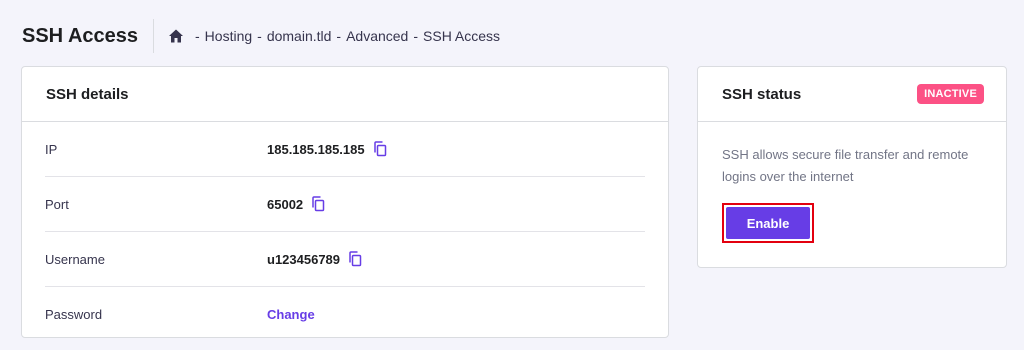 The width and height of the screenshot is (1024, 350). What do you see at coordinates (299, 36) in the screenshot?
I see `breadcrumb-item-domain: domain.tld` at bounding box center [299, 36].